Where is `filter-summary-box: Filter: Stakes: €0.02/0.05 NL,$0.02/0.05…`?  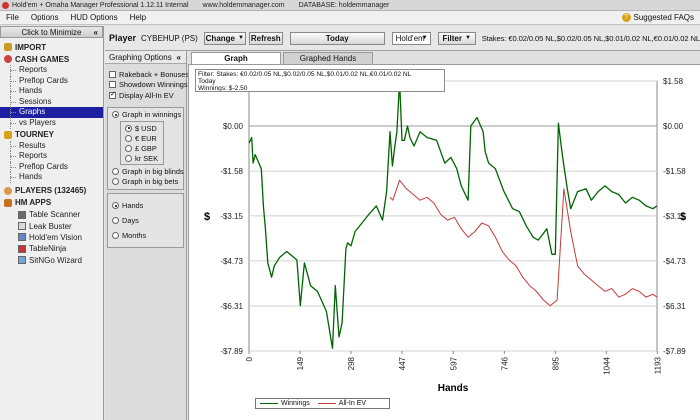
filter-summary-box: Filter: Stakes: €0.02/0.05 NL,$0.02/0.05… is located at coordinates (320, 80).